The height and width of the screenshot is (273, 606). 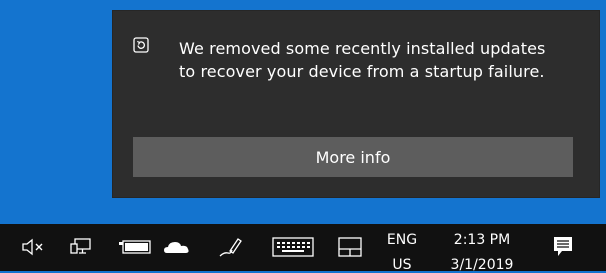 I want to click on system-restore-icon, so click(x=141, y=45).